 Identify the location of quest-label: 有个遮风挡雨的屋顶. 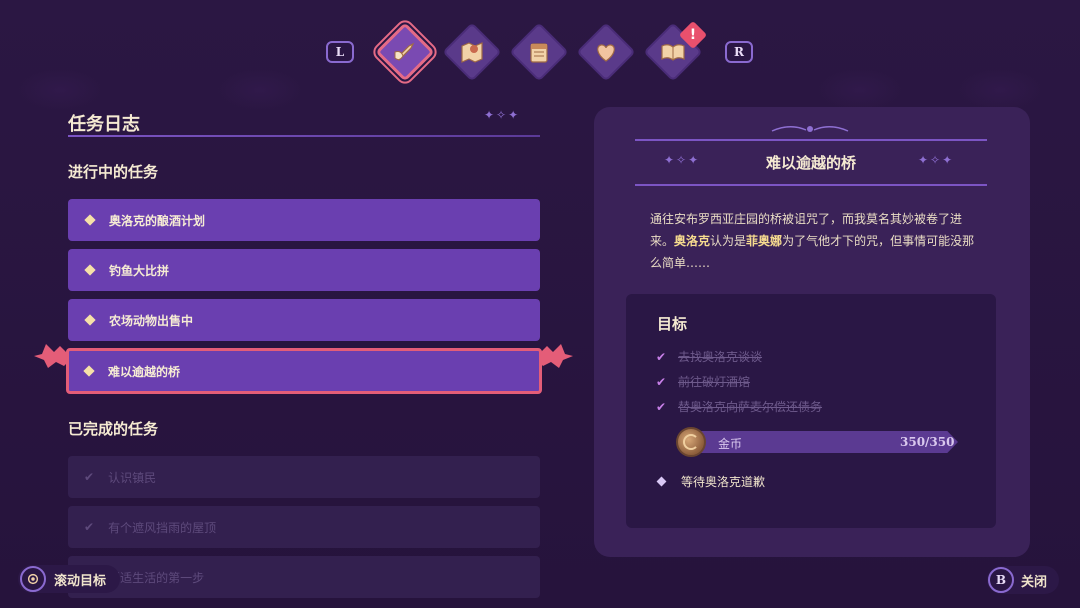
(162, 527).